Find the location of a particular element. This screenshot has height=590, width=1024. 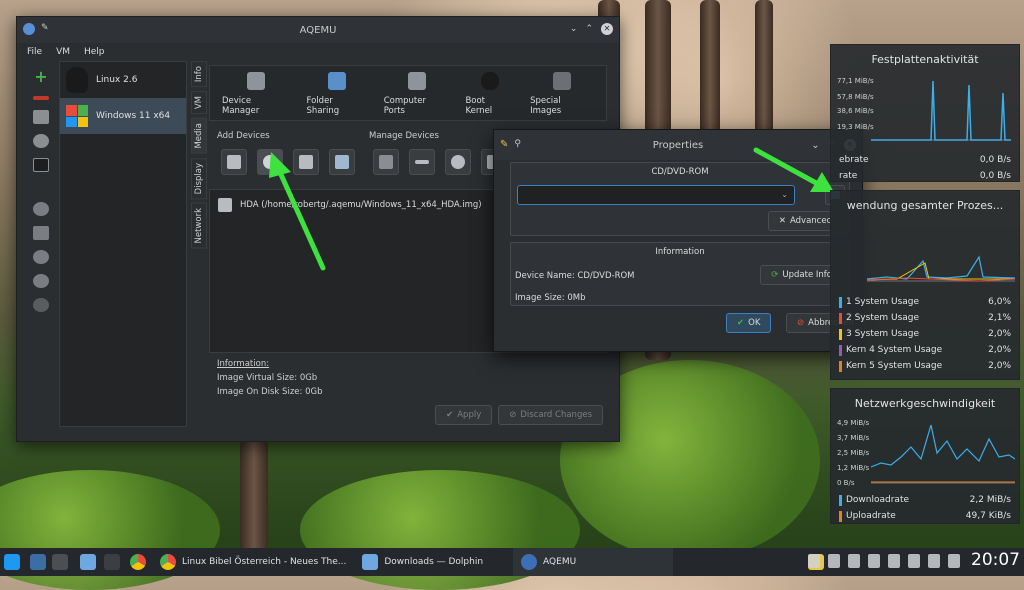

vm-item-linux: Linux 2.6 is located at coordinates (123, 80).